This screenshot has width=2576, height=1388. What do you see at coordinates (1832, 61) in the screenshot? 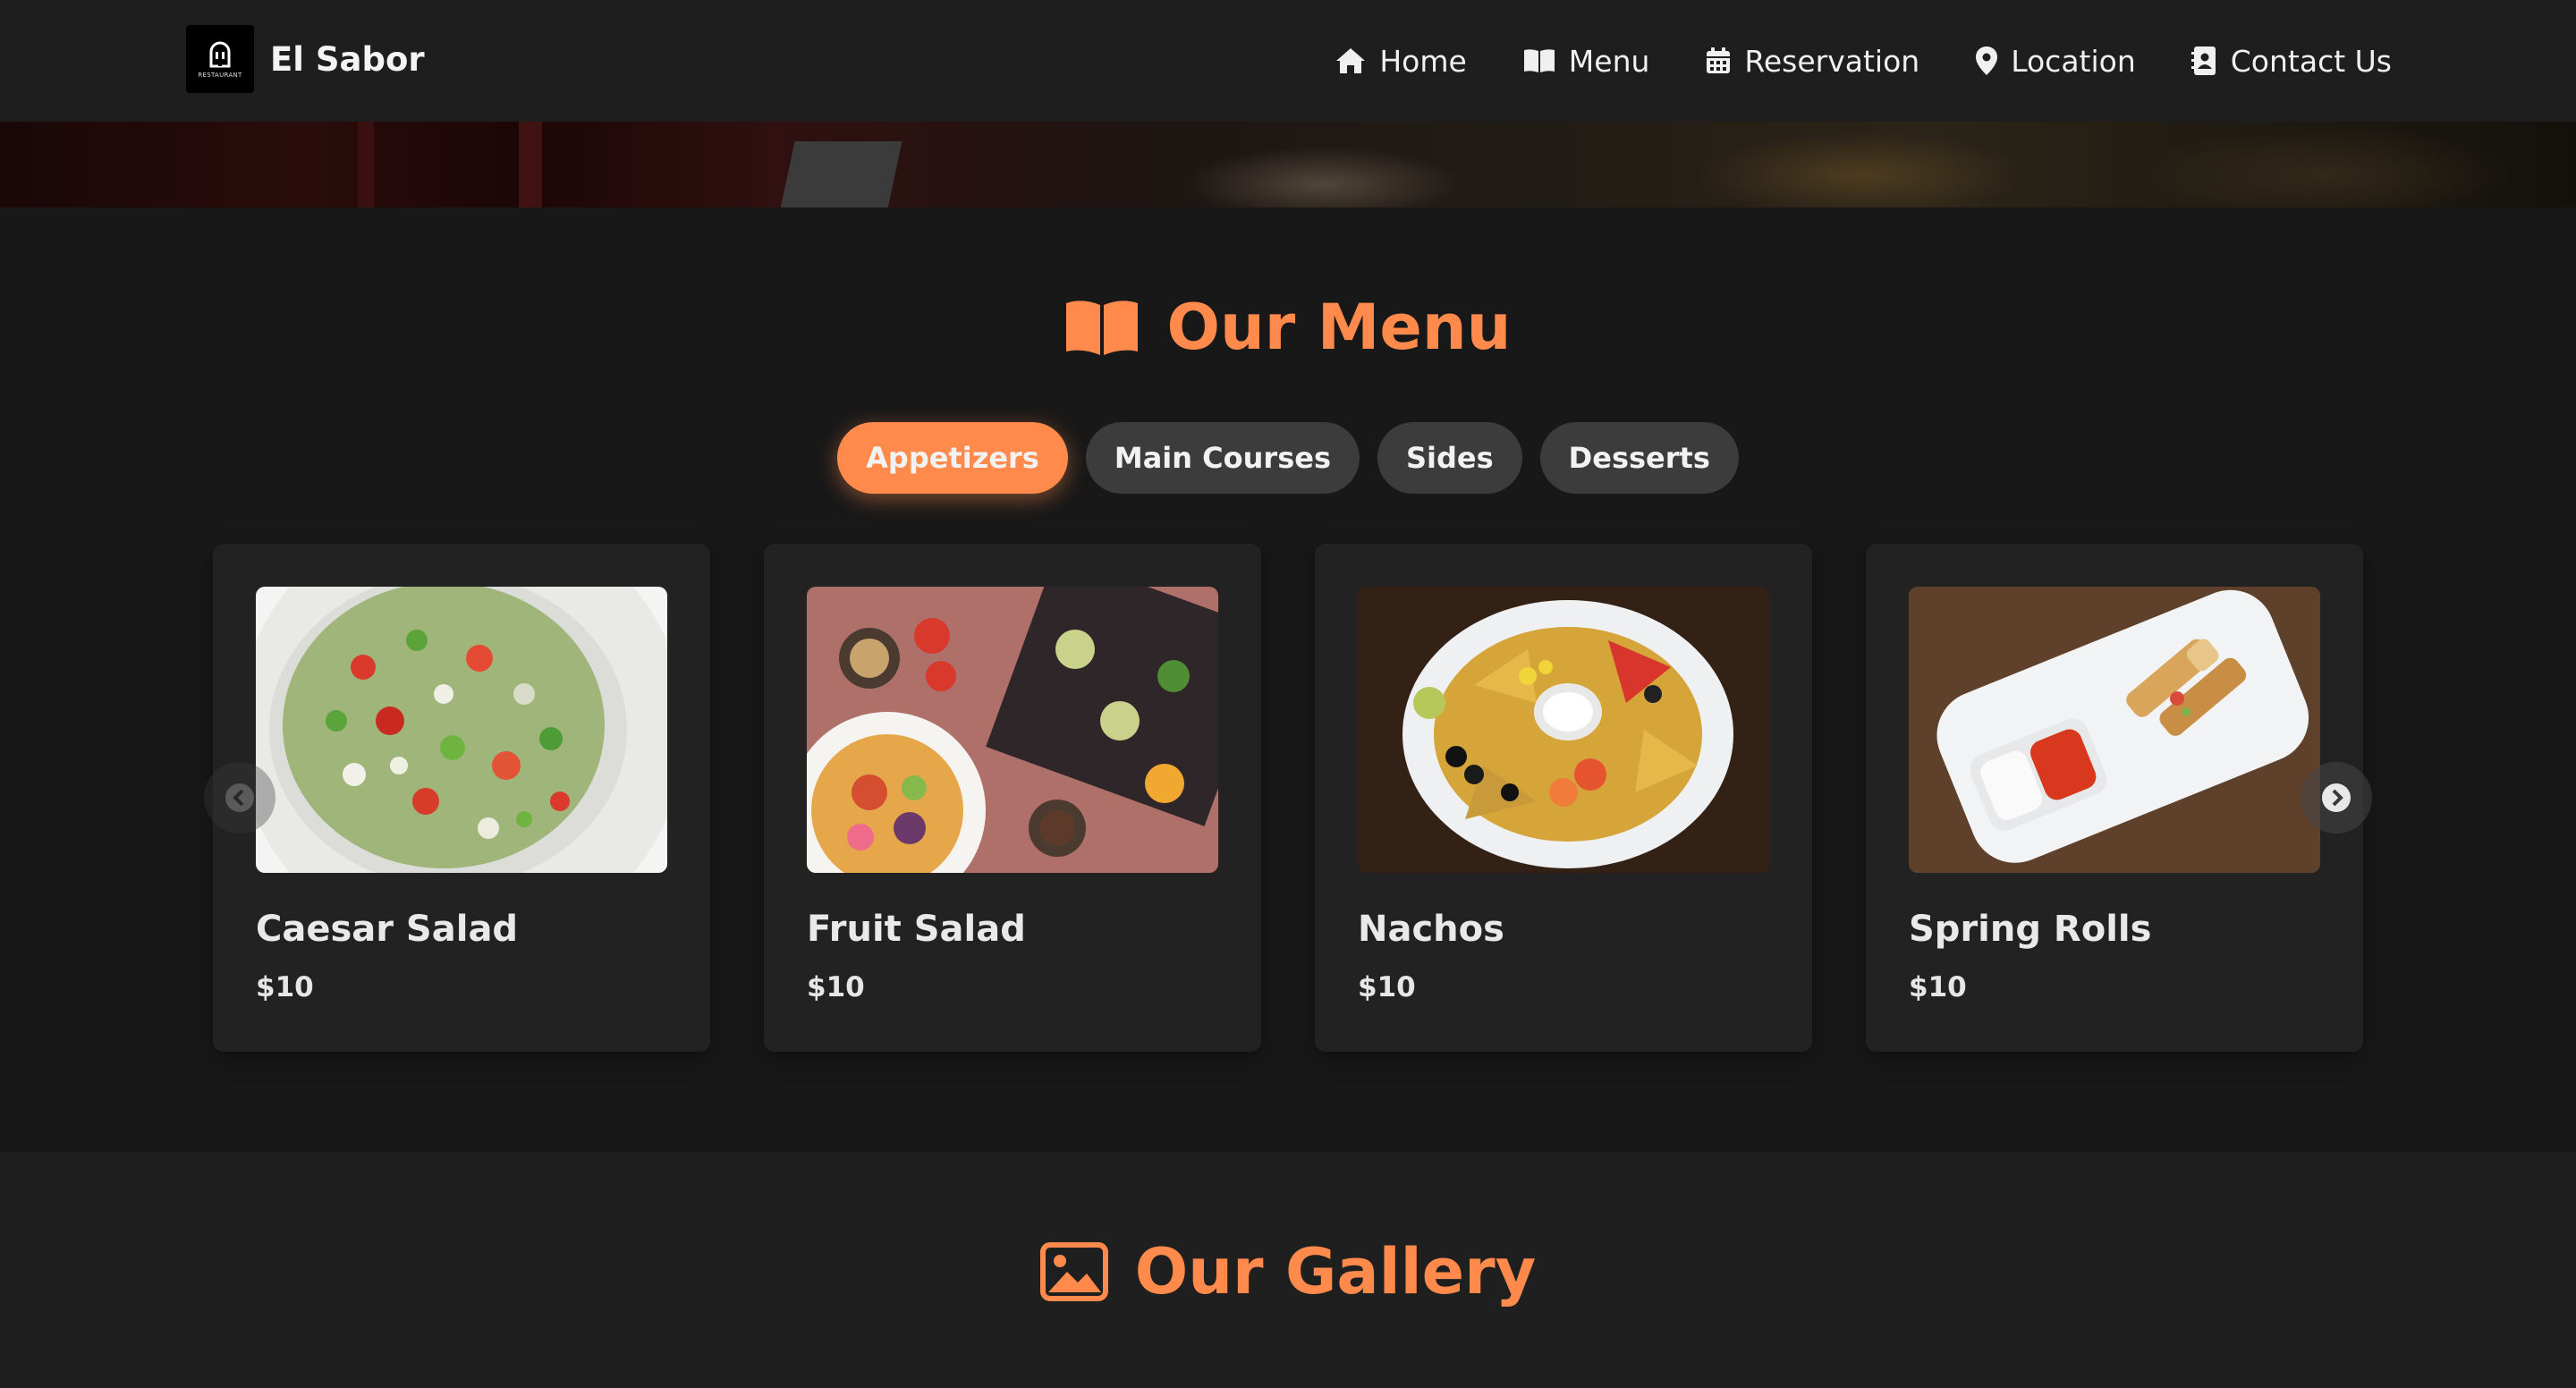
I see `nav-reservation-label: Reservation` at bounding box center [1832, 61].